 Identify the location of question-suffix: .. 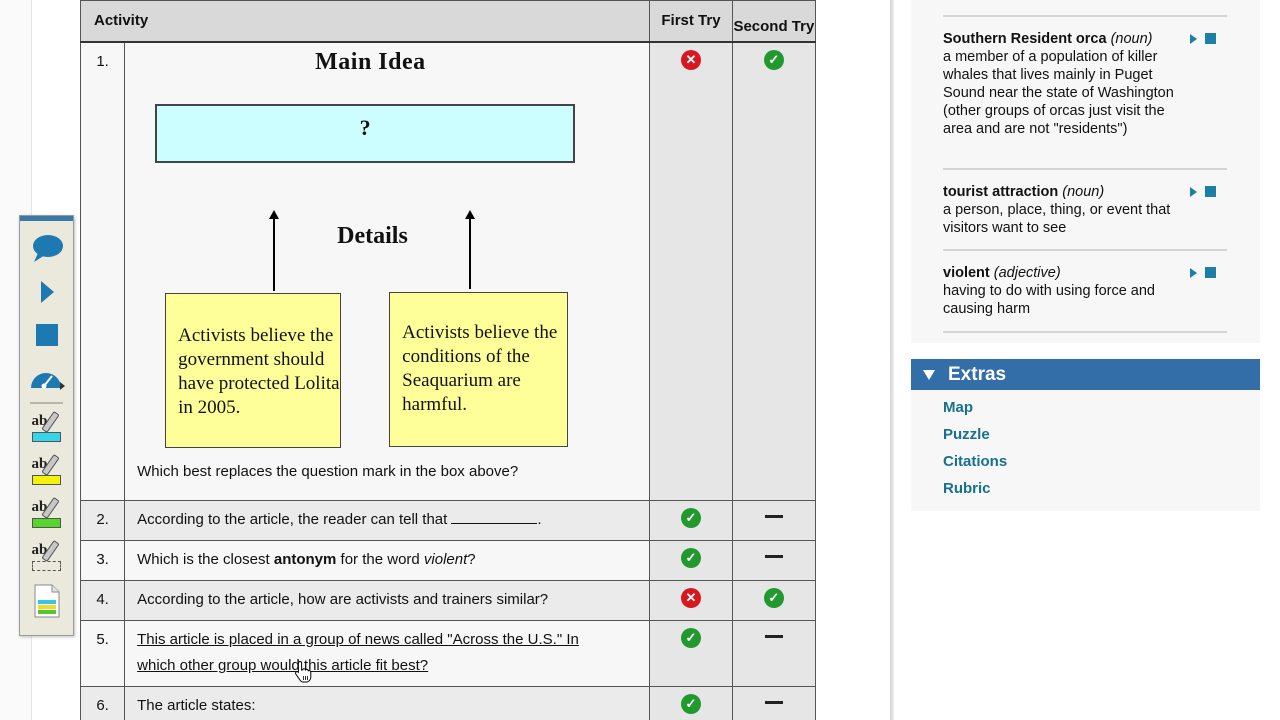
(539, 519).